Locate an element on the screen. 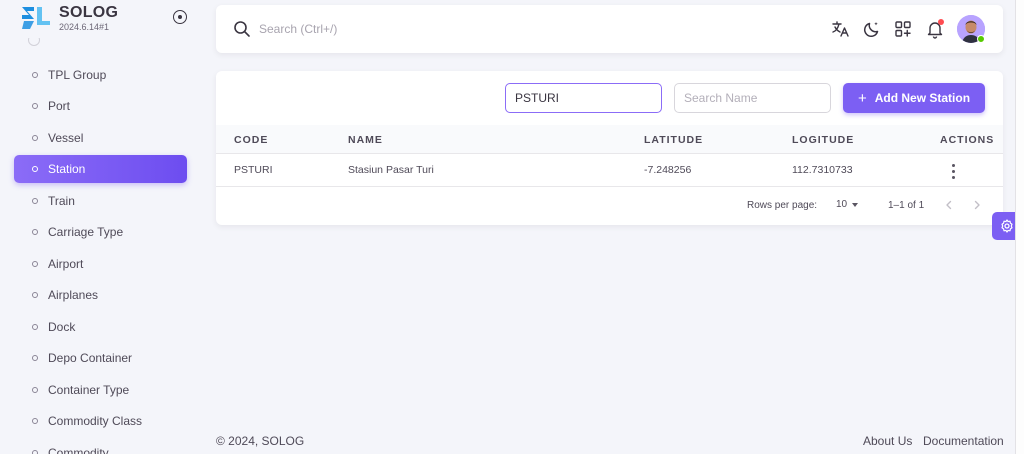 This screenshot has height=454, width=1024. window-scrollbar is located at coordinates (1019, 227).